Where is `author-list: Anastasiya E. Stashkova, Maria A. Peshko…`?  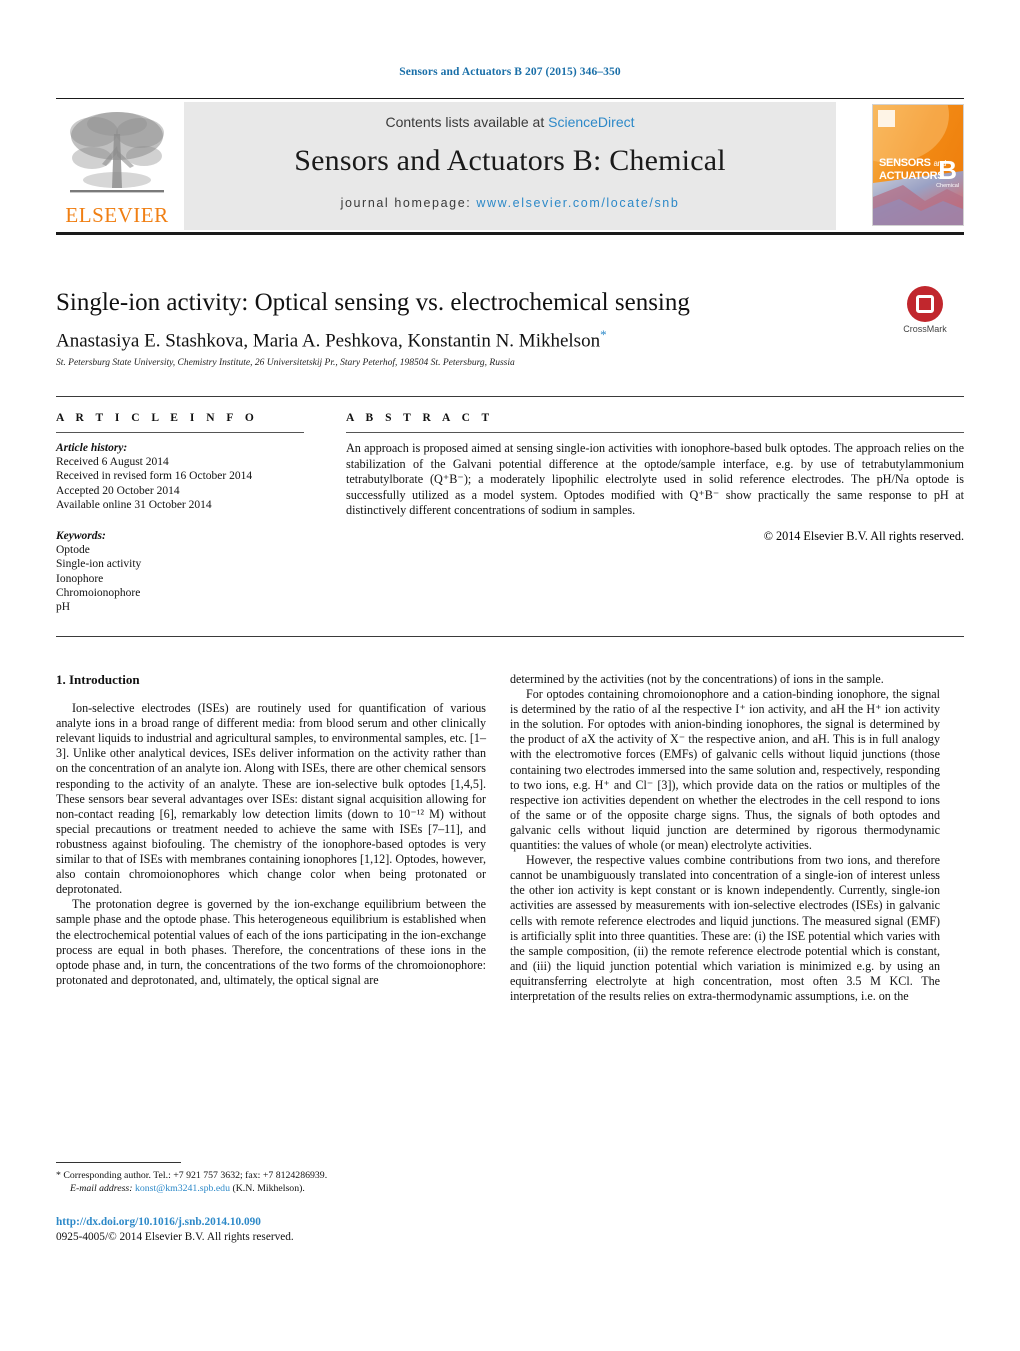
author-list: Anastasiya E. Stashkova, Maria A. Peshko… is located at coordinates (436, 339).